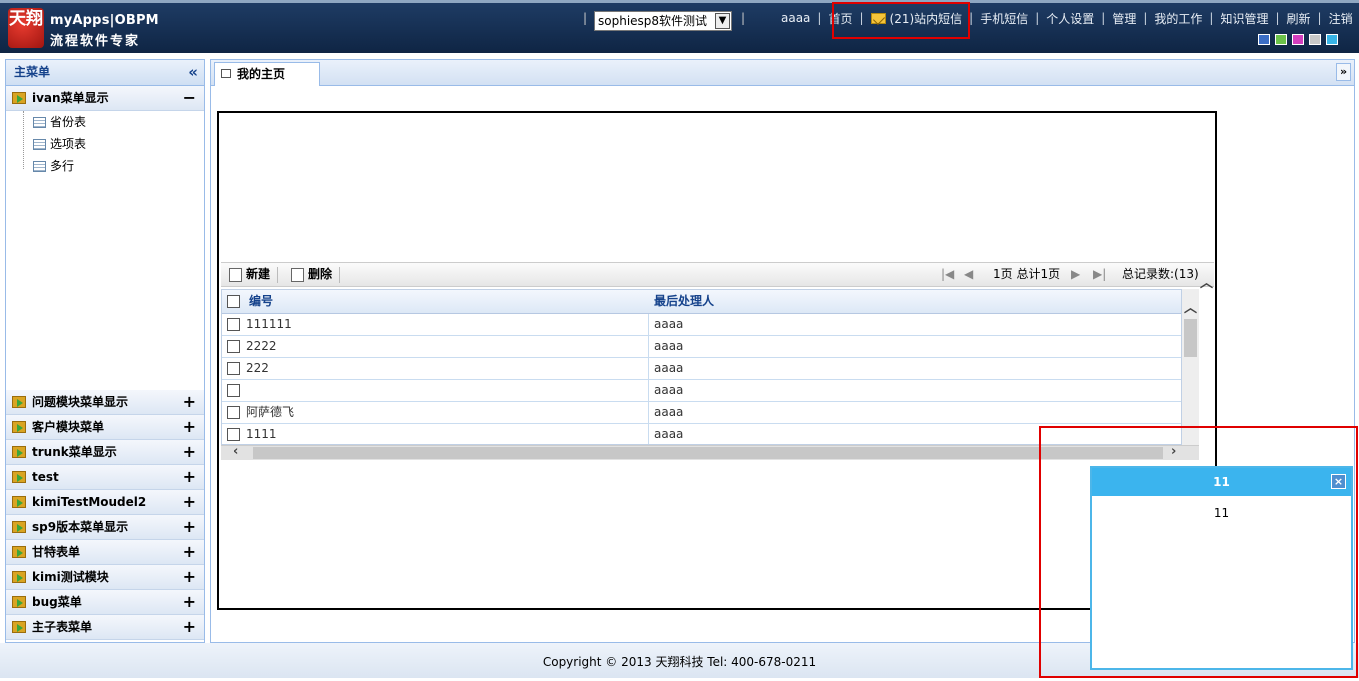 This screenshot has height=681, width=1359. I want to click on sidebar-item-label: 选项表, so click(68, 144).